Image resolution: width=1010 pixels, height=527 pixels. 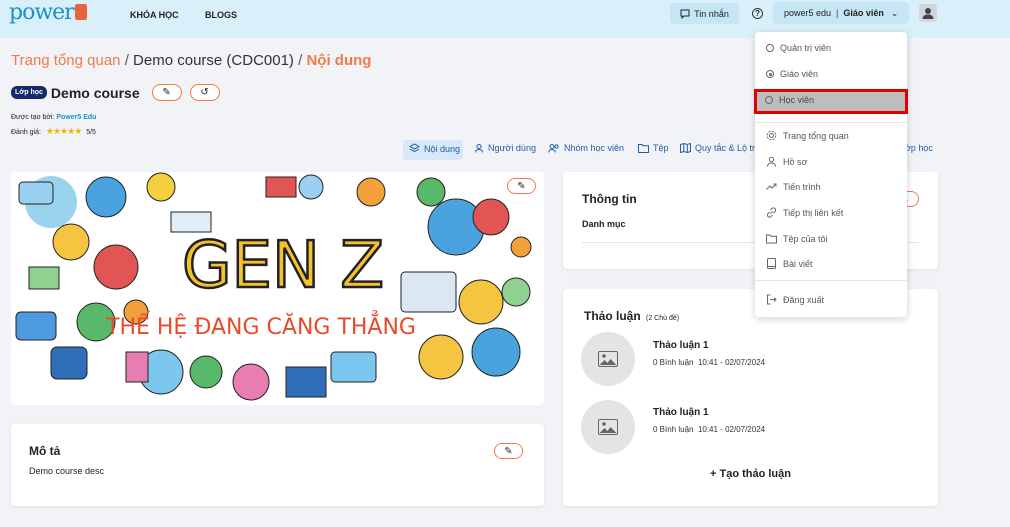 I want to click on tab-nhom-hoc-vien: Nhóm học viên, so click(x=586, y=148).